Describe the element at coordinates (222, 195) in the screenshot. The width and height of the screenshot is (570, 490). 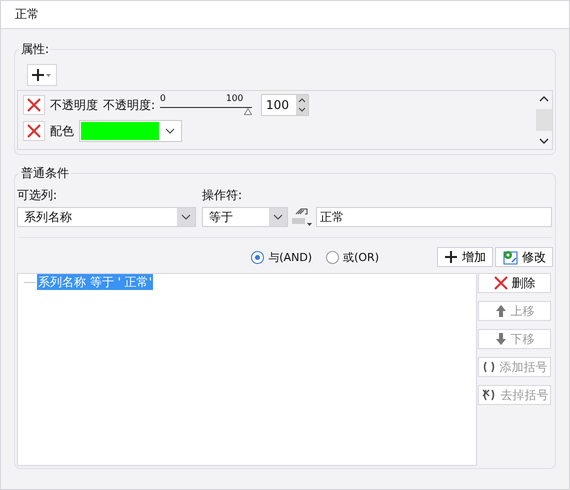
I see `operator-label: 操作符:` at that location.